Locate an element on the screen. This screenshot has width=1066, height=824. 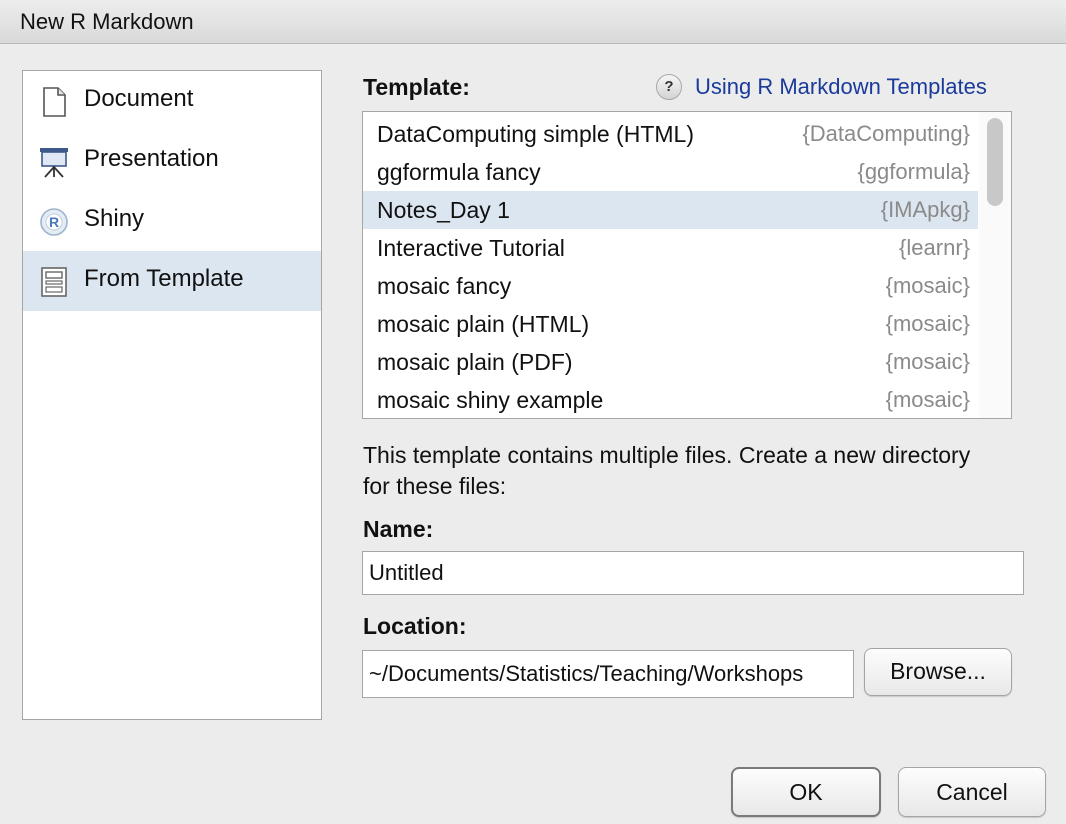
sidebar-item-label: Shiny is located at coordinates (114, 218).